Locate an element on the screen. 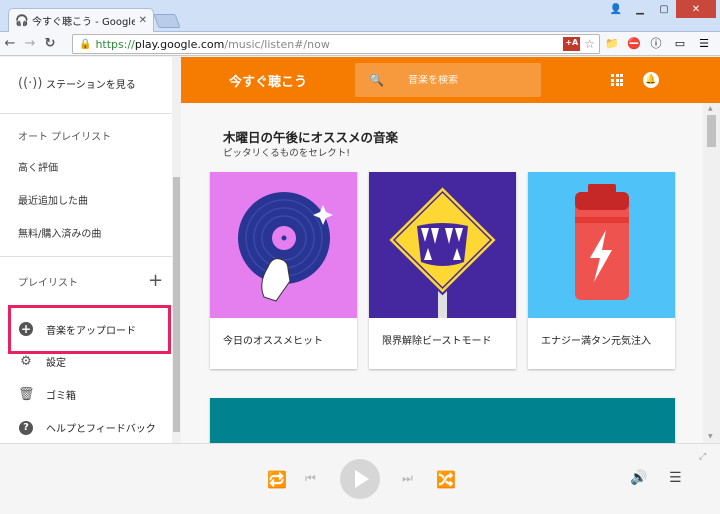  sidebar-item-recently-added: 最近追加した曲 is located at coordinates (53, 199).